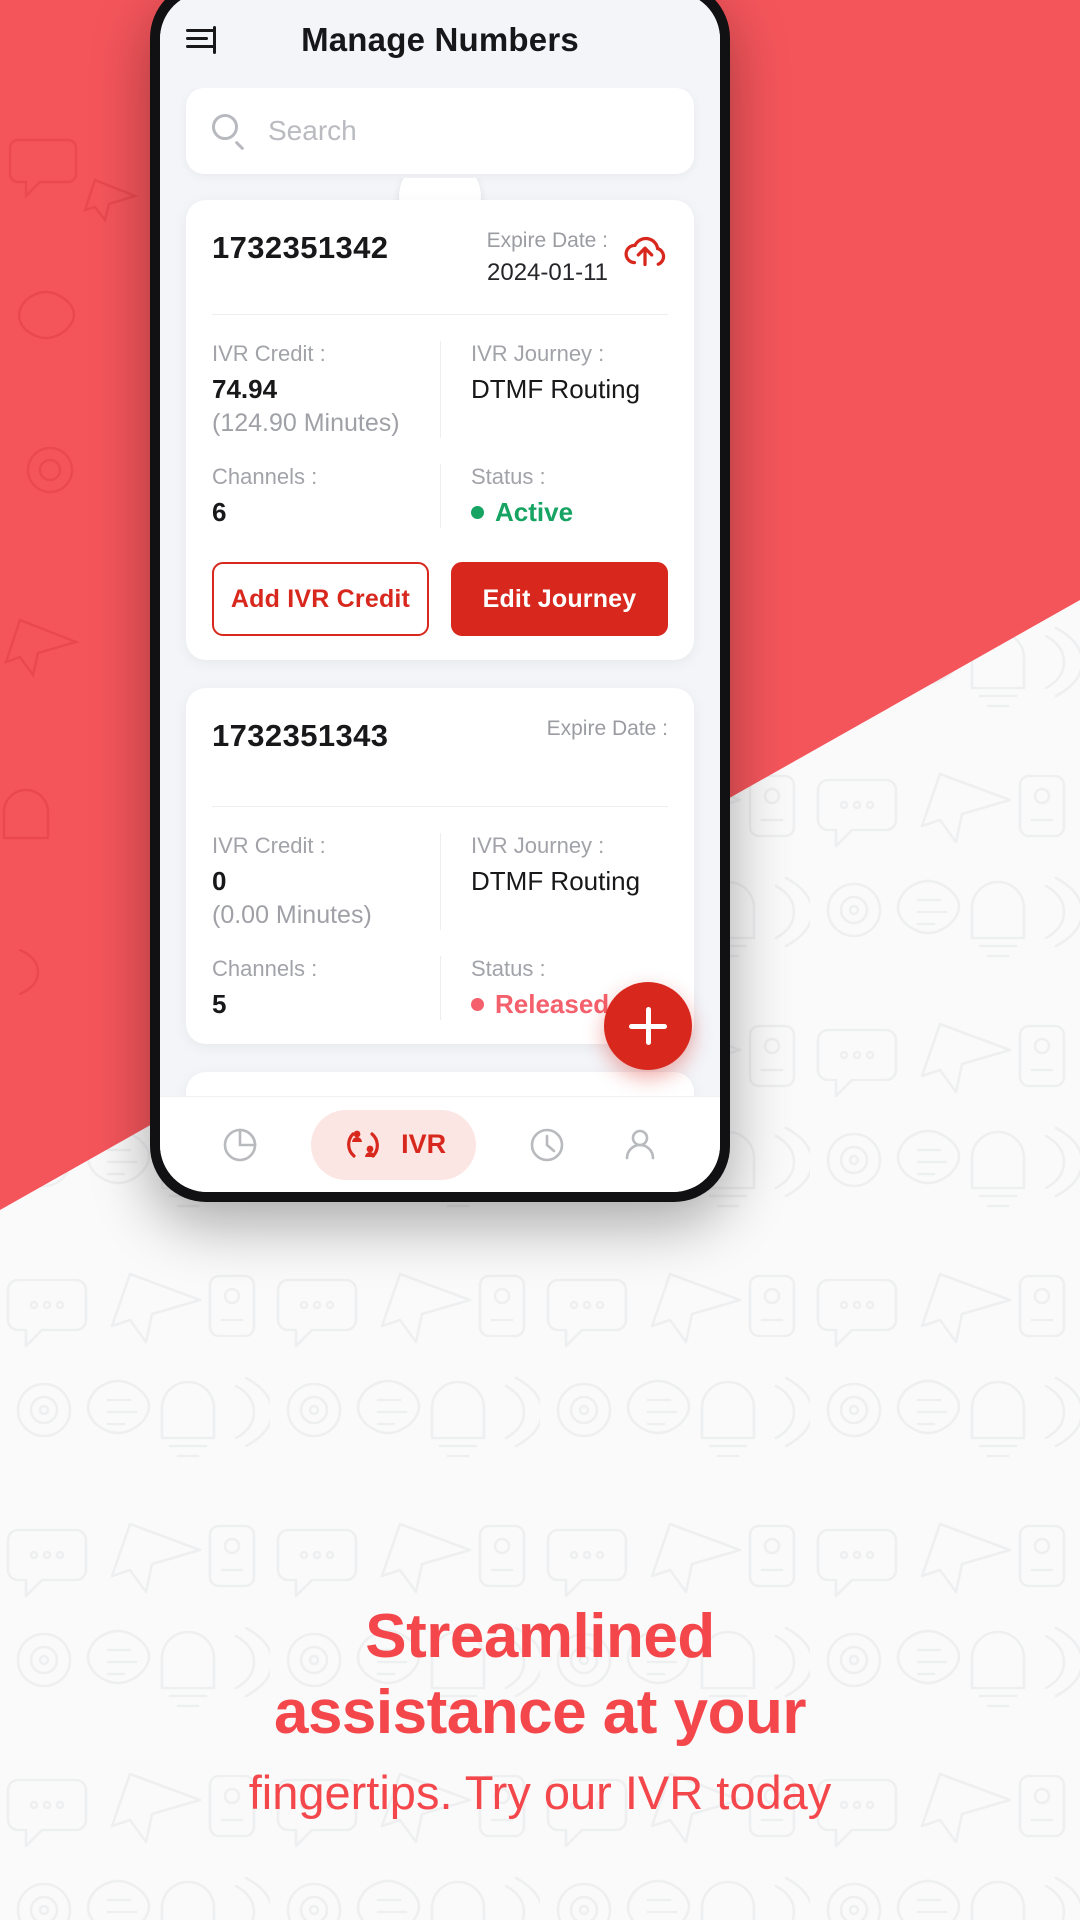 The height and width of the screenshot is (1920, 1080). I want to click on nav-item-profile, so click(640, 1145).